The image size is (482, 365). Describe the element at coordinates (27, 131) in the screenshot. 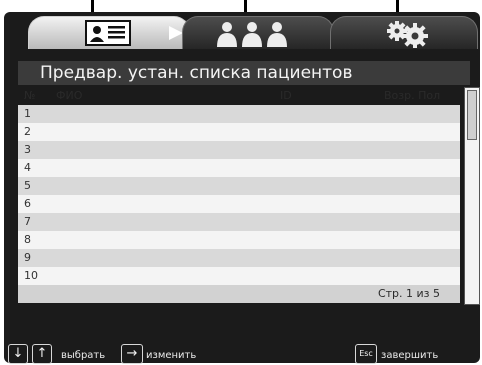

I see `row-number: 2` at that location.